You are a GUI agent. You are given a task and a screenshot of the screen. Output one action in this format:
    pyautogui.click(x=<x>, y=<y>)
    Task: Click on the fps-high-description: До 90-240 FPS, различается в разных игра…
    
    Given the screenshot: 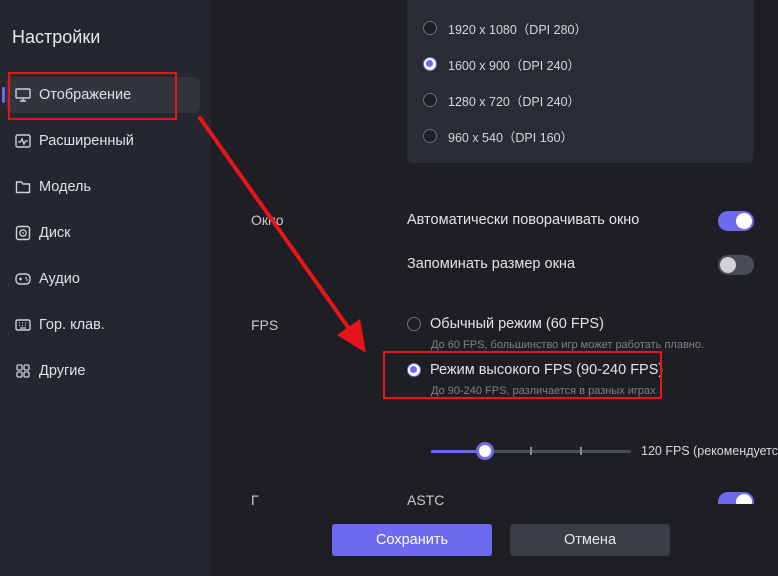 What is the action you would take?
    pyautogui.click(x=543, y=391)
    